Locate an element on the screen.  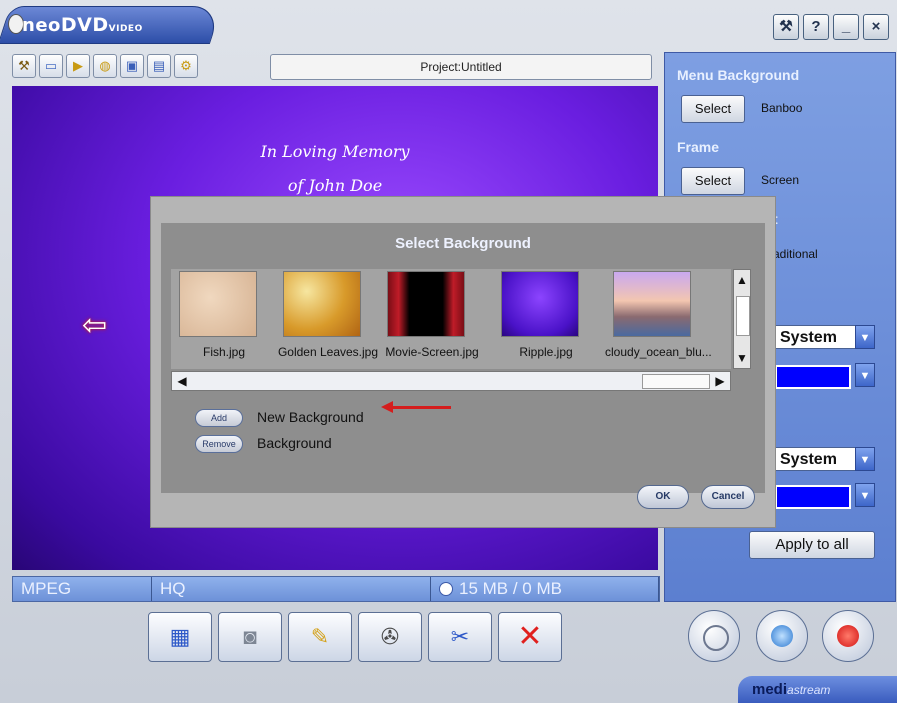
horizontal-scrollbar: ◀ ▶ is located at coordinates (451, 381).